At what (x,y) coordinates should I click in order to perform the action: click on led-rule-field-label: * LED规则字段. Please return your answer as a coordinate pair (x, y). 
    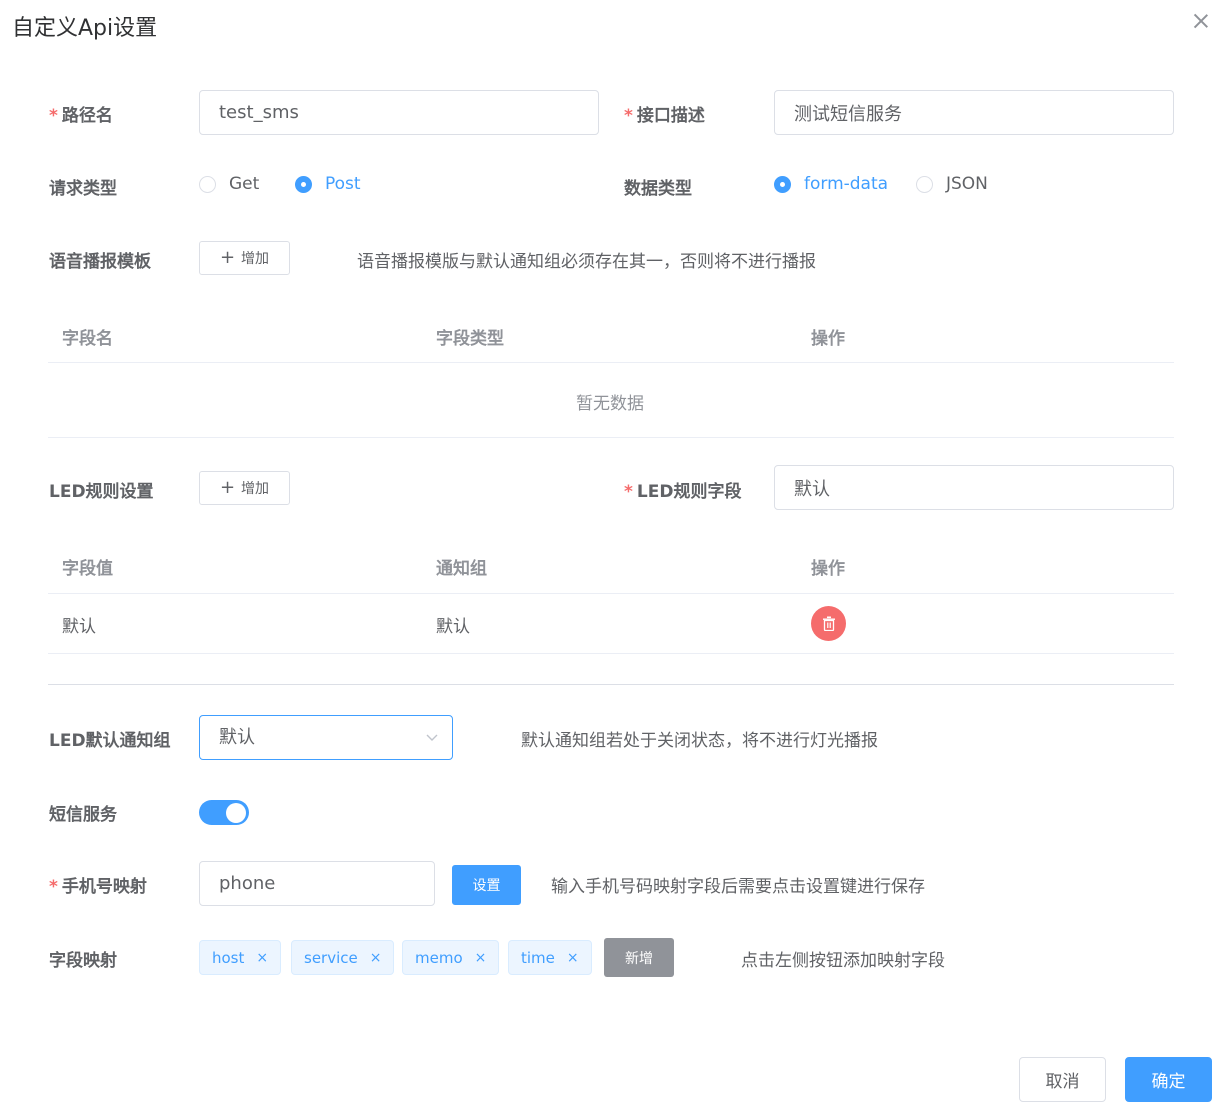
    Looking at the image, I should click on (683, 492).